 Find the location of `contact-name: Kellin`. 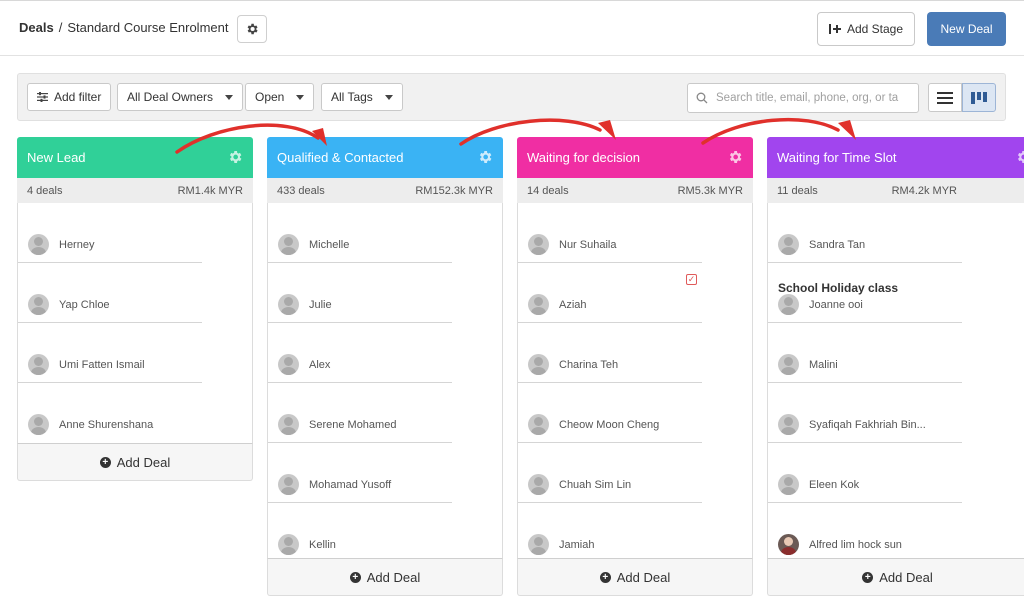

contact-name: Kellin is located at coordinates (322, 545).